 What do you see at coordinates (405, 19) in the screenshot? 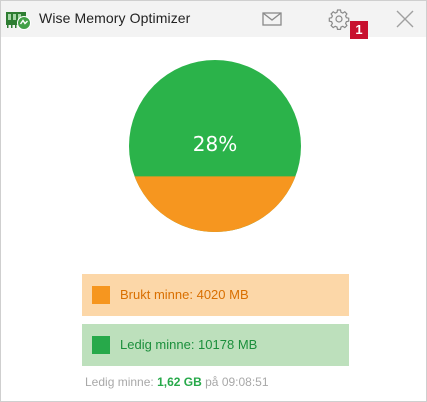
I see `close-icon` at bounding box center [405, 19].